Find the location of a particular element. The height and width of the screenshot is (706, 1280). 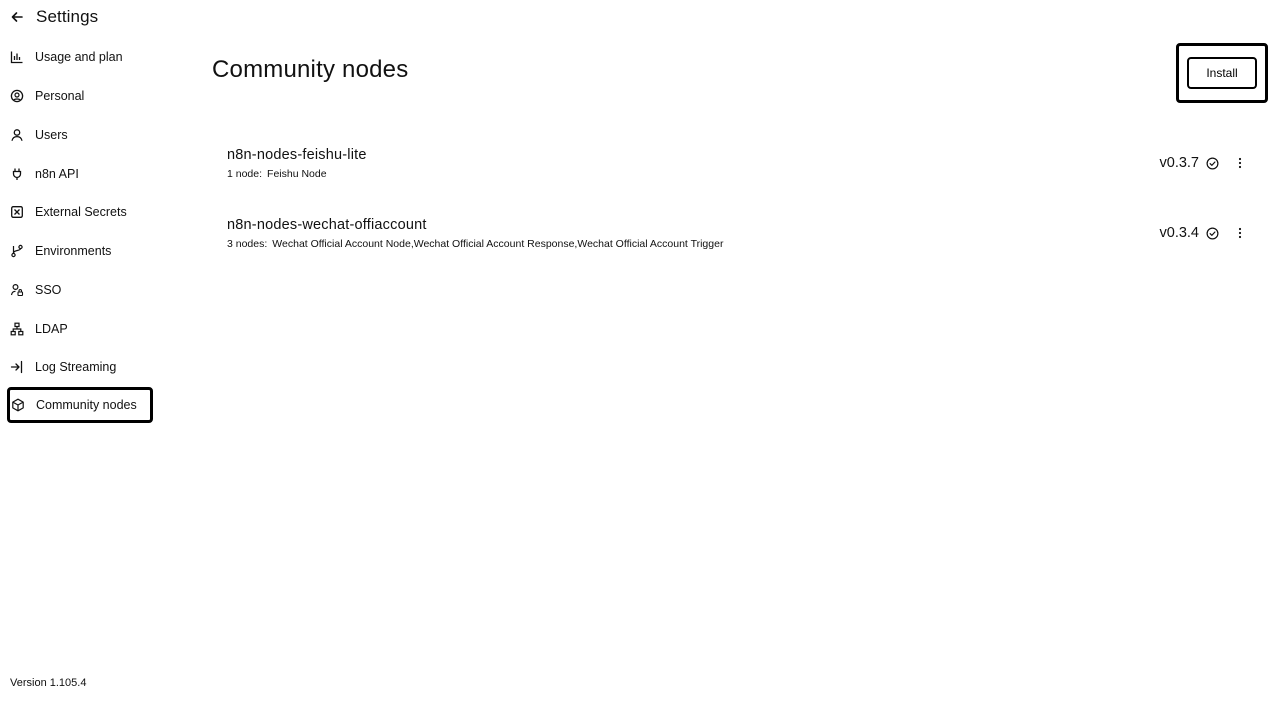

sidebar-item-label: Usage and plan is located at coordinates (79, 57).